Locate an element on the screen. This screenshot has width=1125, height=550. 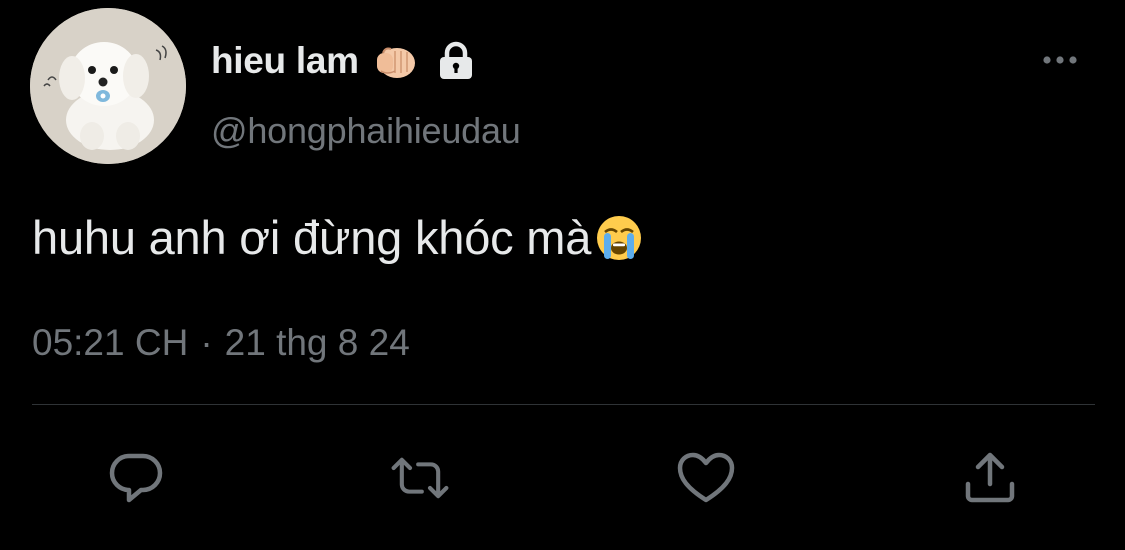
share-button is located at coordinates (990, 478).